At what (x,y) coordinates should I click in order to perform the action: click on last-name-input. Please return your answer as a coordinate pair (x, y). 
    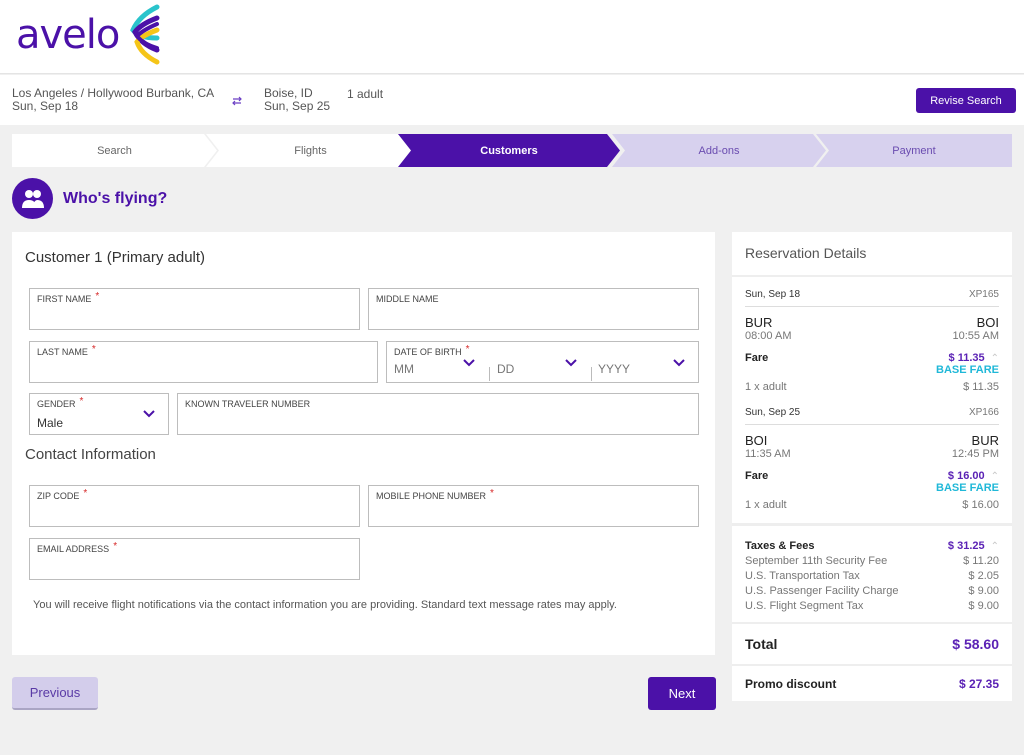
    Looking at the image, I should click on (193, 371).